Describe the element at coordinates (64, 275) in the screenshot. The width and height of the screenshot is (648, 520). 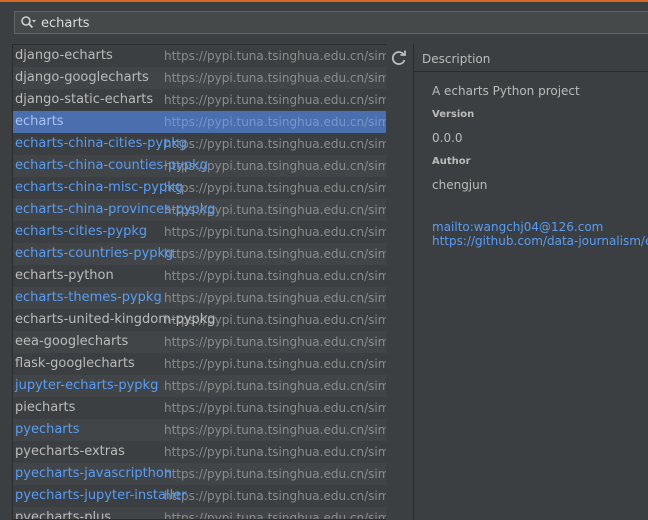
I see `package-name: echarts-python` at that location.